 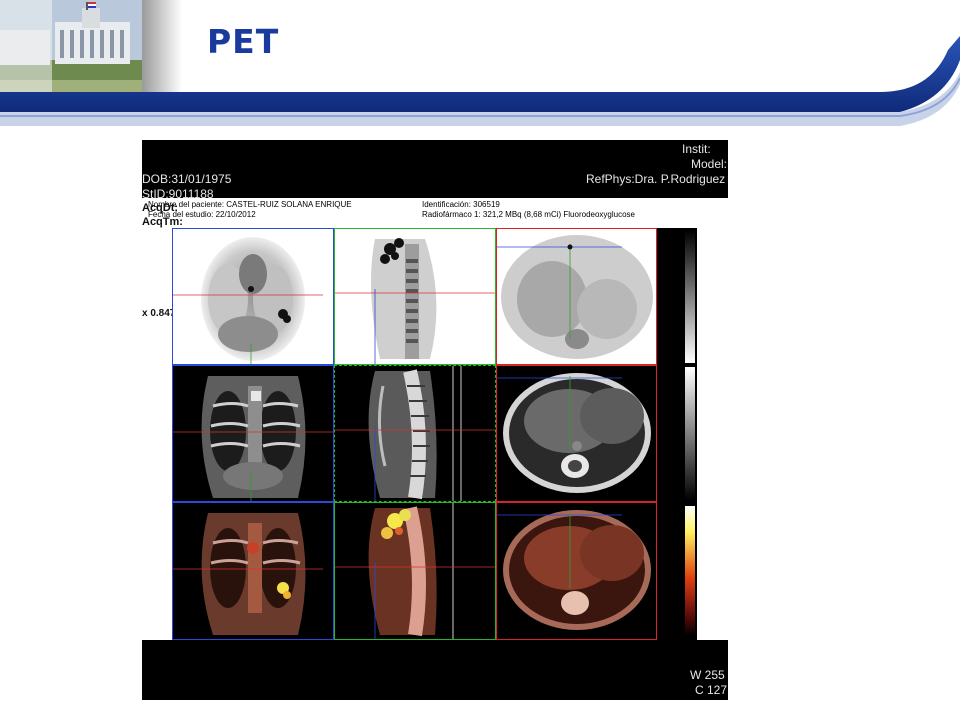 What do you see at coordinates (160, 208) in the screenshot?
I see `acq-date-label: AcqDt:` at bounding box center [160, 208].